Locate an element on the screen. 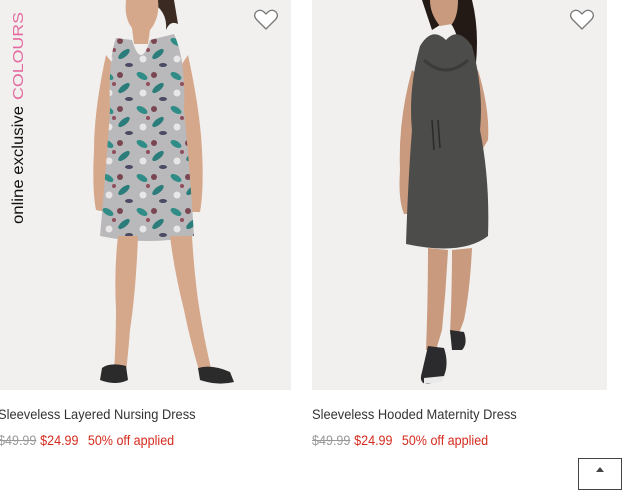 The height and width of the screenshot is (490, 626). online-exclusive-badge: online exclusive COLOURS is located at coordinates (18, 117).